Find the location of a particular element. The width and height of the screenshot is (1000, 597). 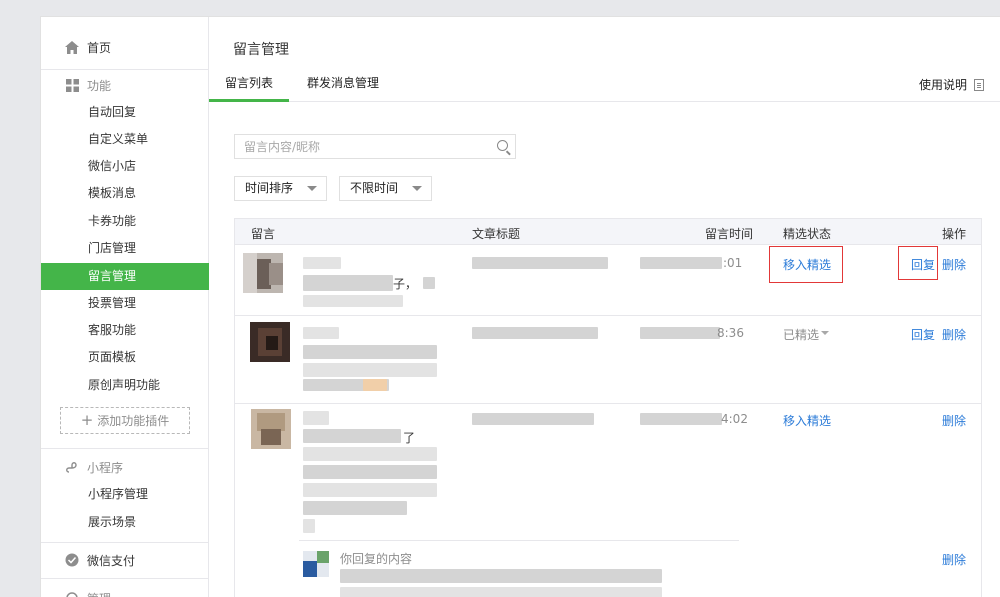

add-plugin-label: 添加功能插件 is located at coordinates (133, 421).